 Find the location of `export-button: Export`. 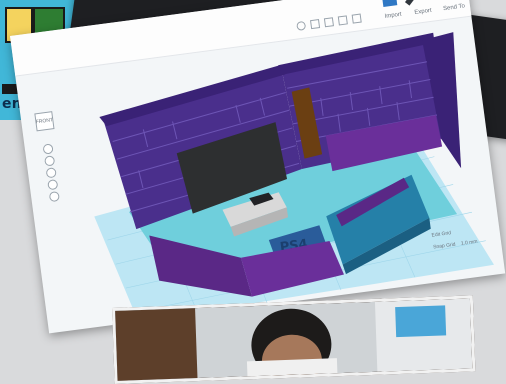

export-button: Export is located at coordinates (423, 12).